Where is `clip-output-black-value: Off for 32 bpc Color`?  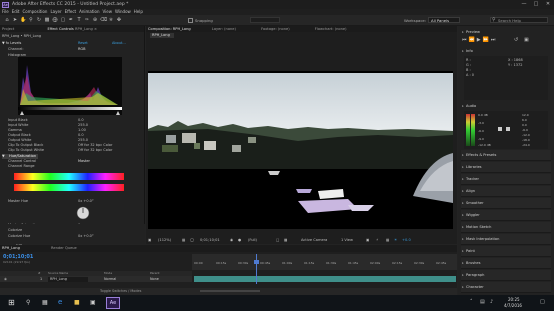 clip-output-black-value: Off for 32 bpc Color is located at coordinates (95, 145).